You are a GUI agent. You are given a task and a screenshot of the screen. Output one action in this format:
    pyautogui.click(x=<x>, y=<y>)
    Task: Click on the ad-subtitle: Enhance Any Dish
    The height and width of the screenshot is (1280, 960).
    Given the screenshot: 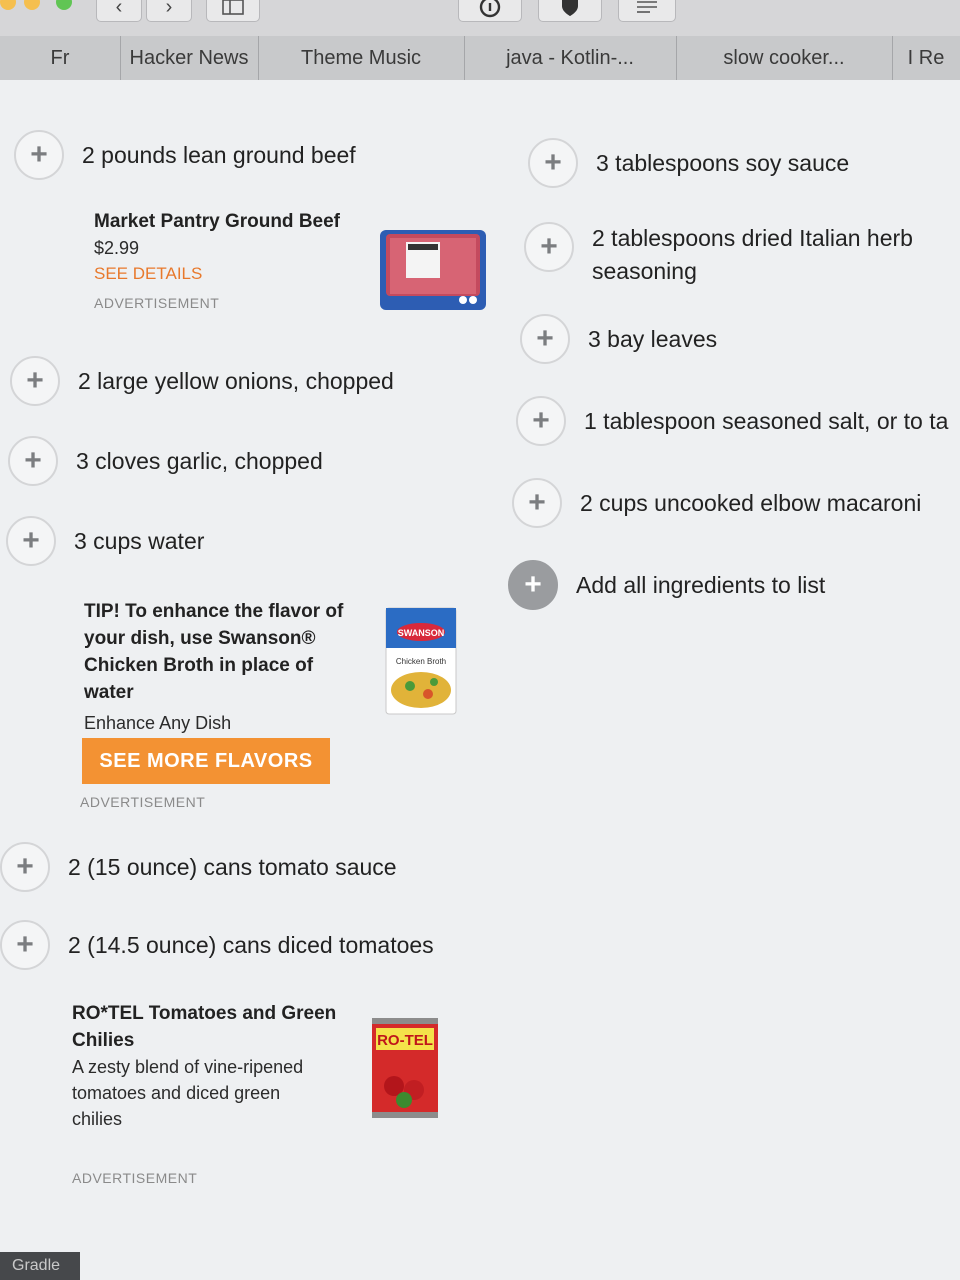 What is the action you would take?
    pyautogui.click(x=158, y=723)
    